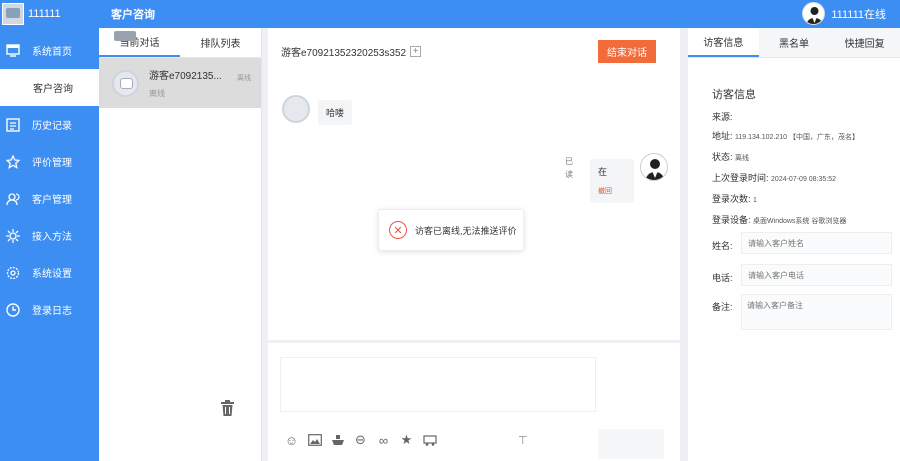  I want to click on state-row: 状态: 离线, so click(730, 156).